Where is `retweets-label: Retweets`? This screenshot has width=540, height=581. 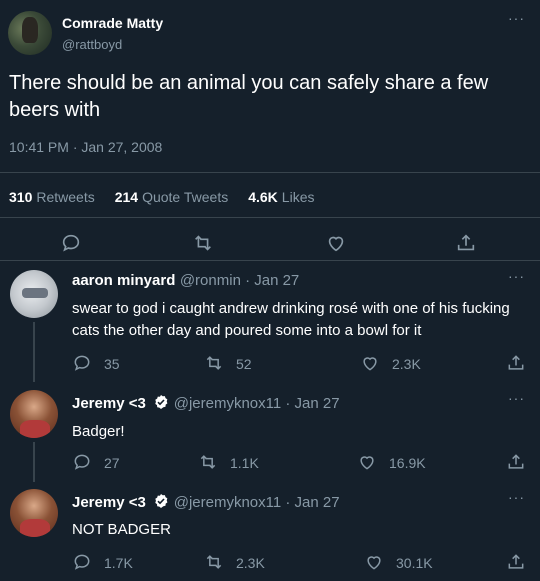 retweets-label: Retweets is located at coordinates (65, 197).